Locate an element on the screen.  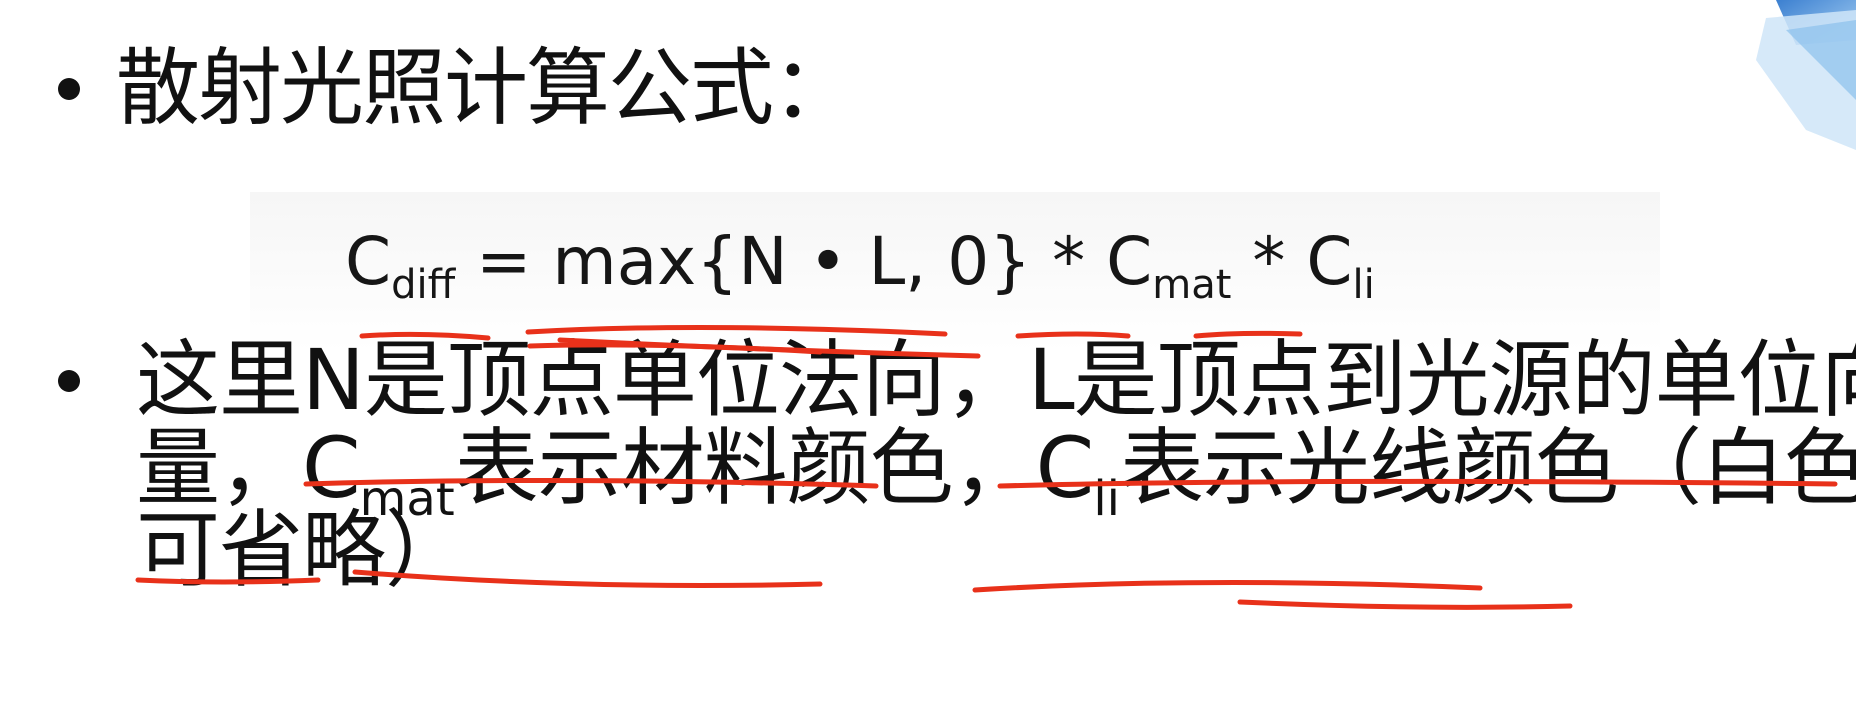
underline-liang is located at coordinates (228, 581).